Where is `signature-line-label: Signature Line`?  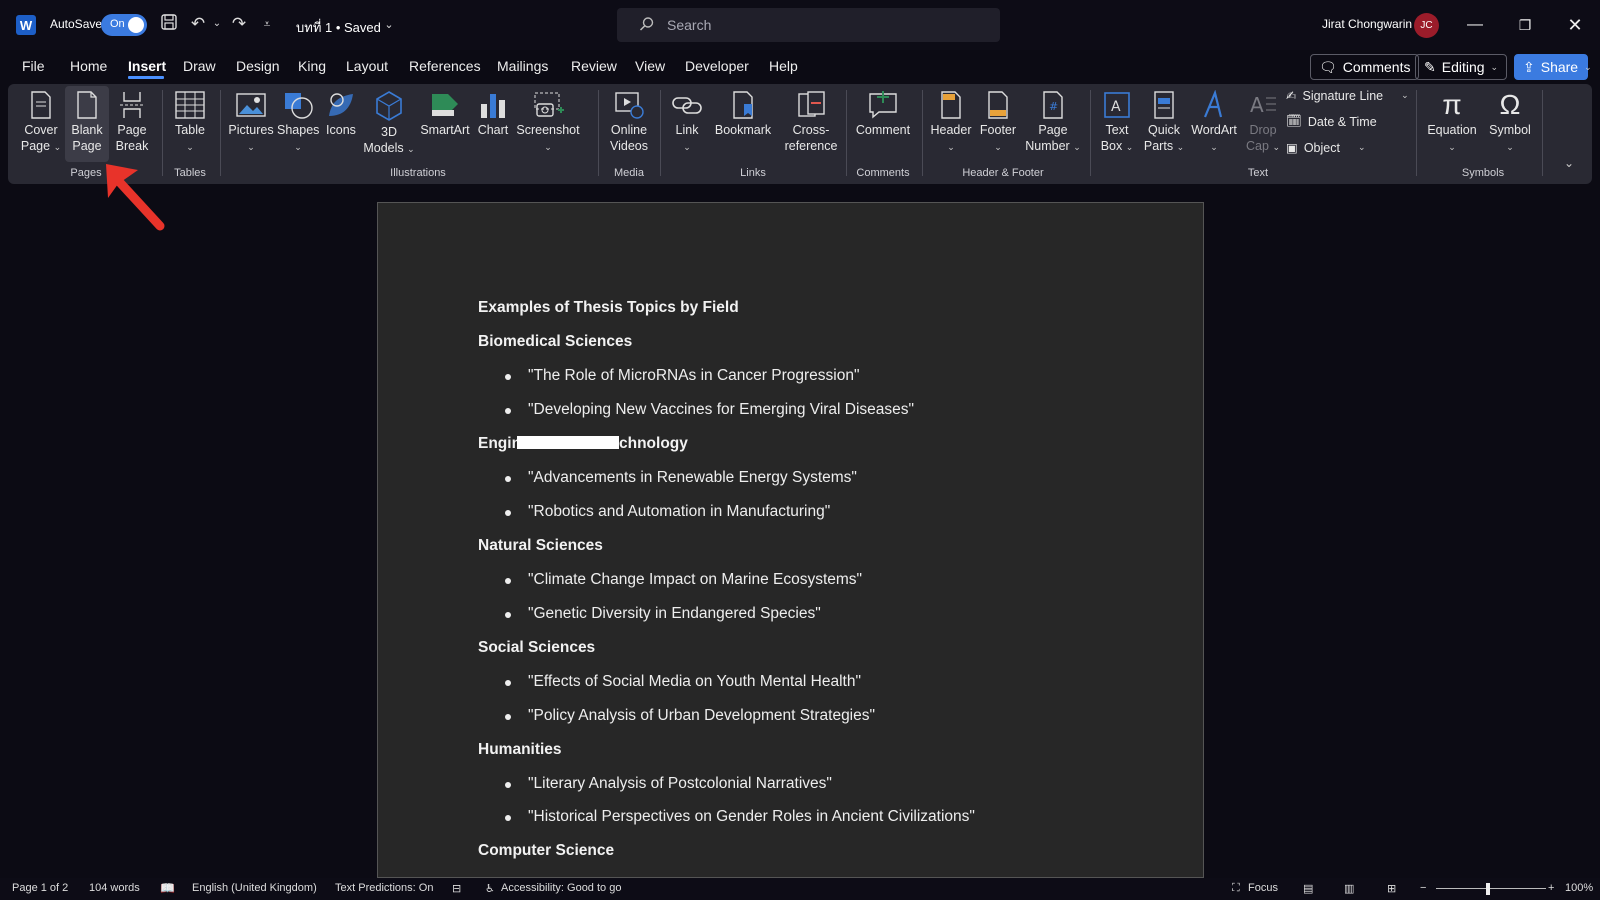
signature-line-label: Signature Line is located at coordinates (1343, 95).